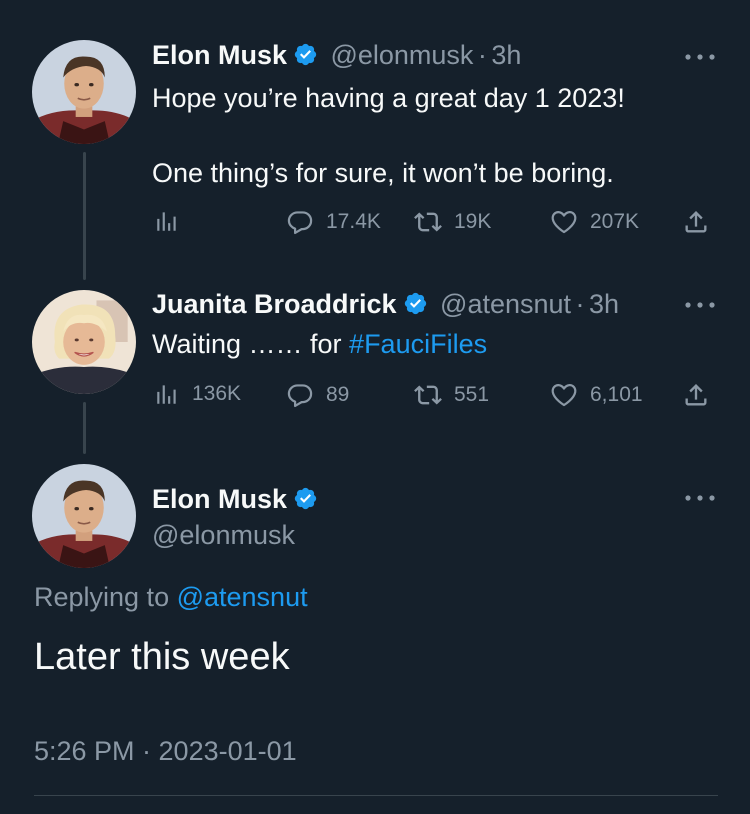 Image resolution: width=750 pixels, height=814 pixels. What do you see at coordinates (353, 221) in the screenshot?
I see `tweet1-reply-count: 17.4K` at bounding box center [353, 221].